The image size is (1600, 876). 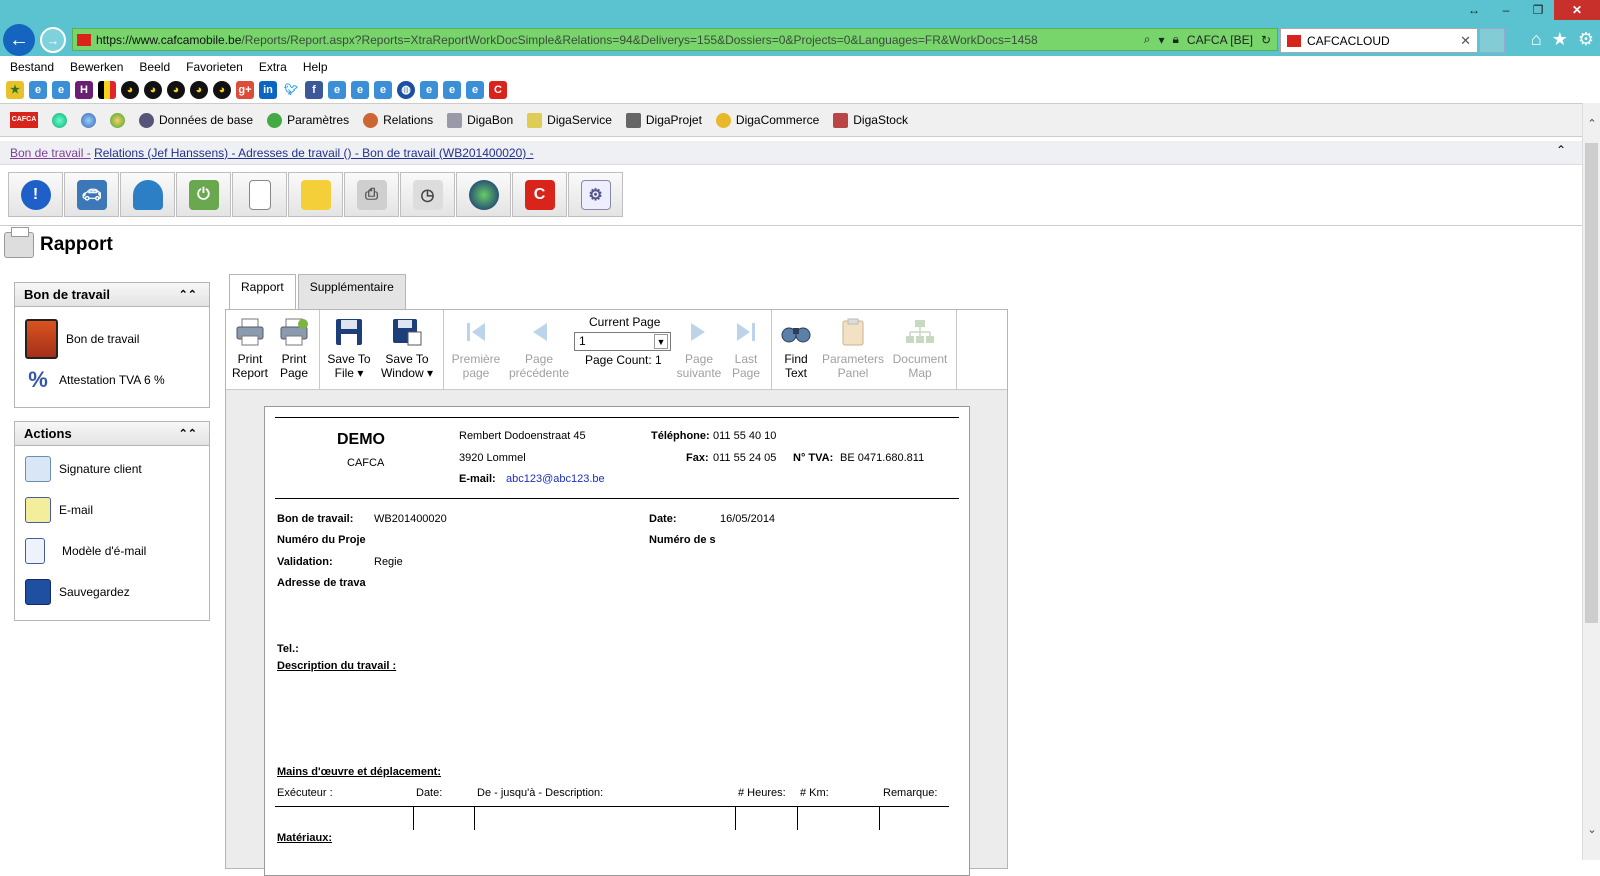 What do you see at coordinates (112, 380) in the screenshot?
I see `doc-attestation-tva: % Attestation TVA 6 %` at bounding box center [112, 380].